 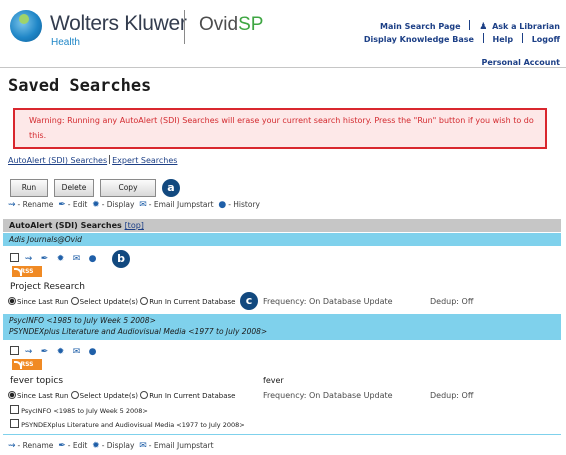 What do you see at coordinates (521, 62) in the screenshot?
I see `personal-account-link: Personal Account` at bounding box center [521, 62].